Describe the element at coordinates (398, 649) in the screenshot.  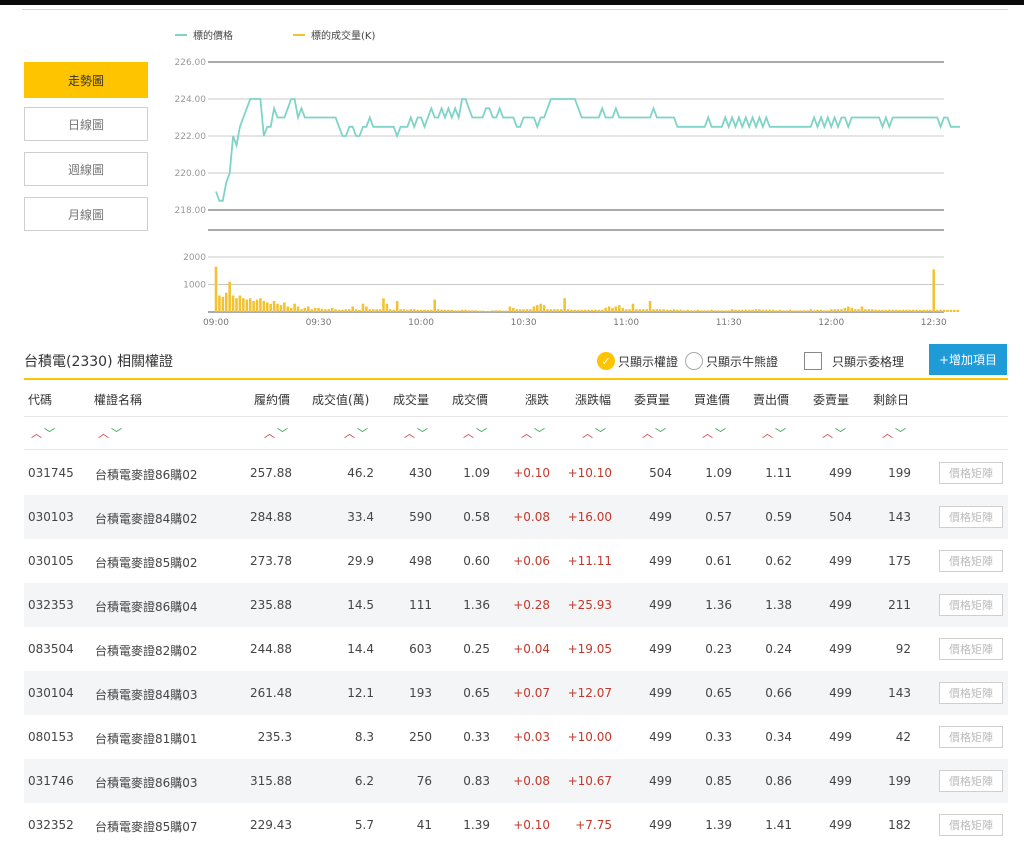
I see `table-cell: 603` at that location.